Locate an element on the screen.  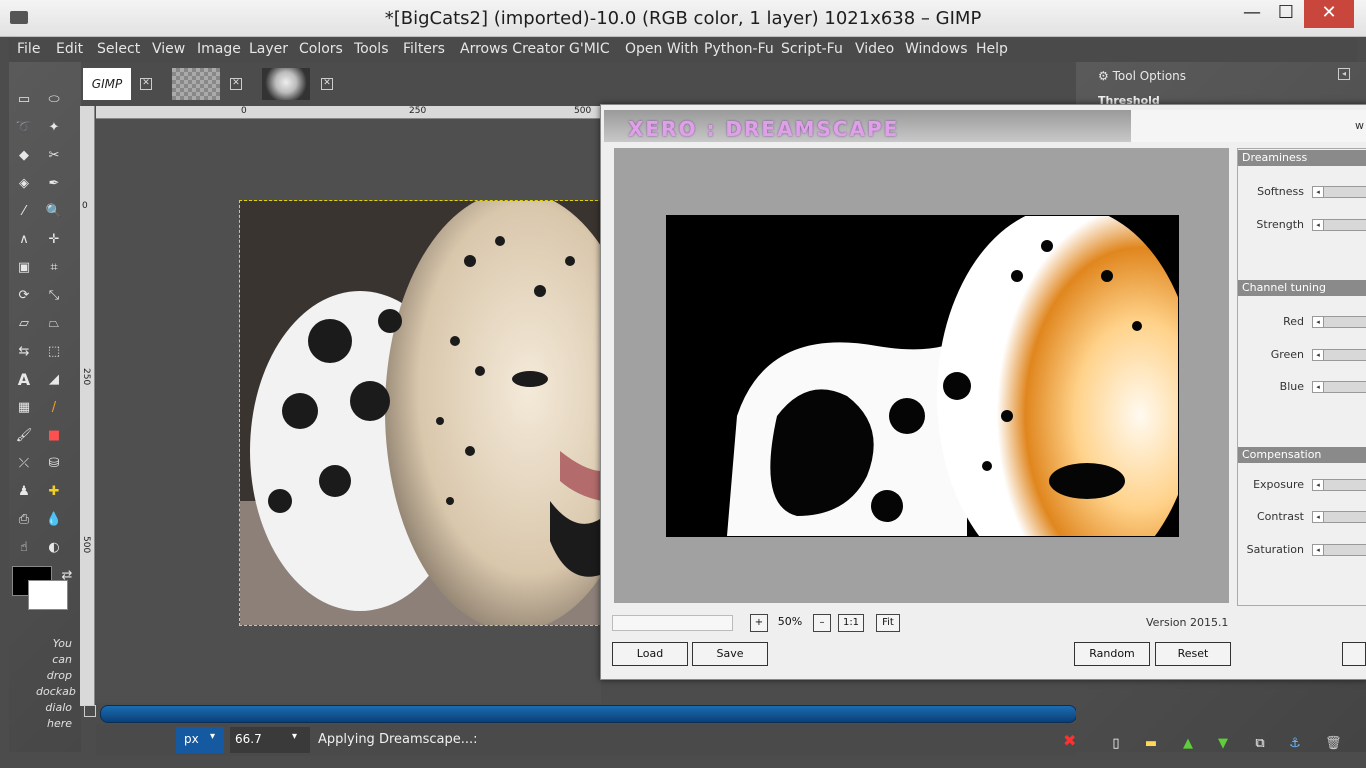
smudge-icon: ☝ is located at coordinates (24, 547).